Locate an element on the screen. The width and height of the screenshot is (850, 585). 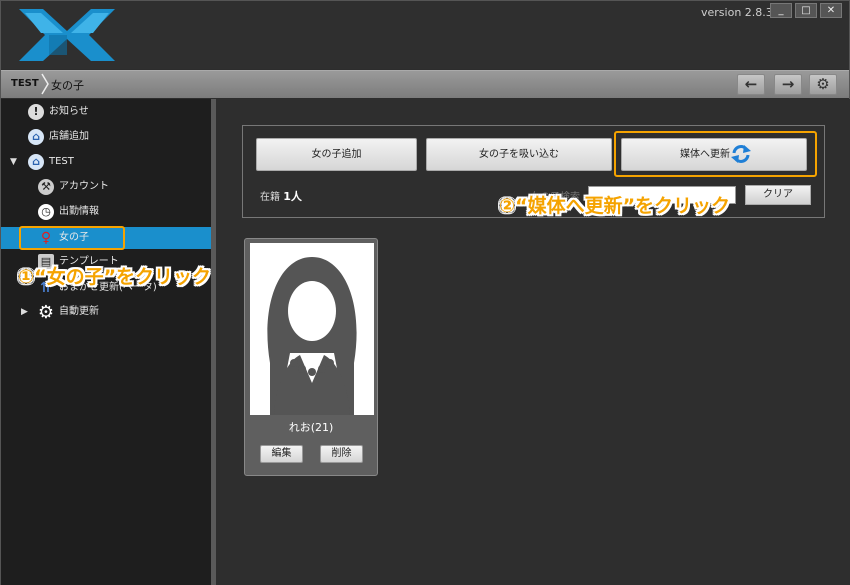
settings-gear-icon: ⚙ is located at coordinates (823, 84).